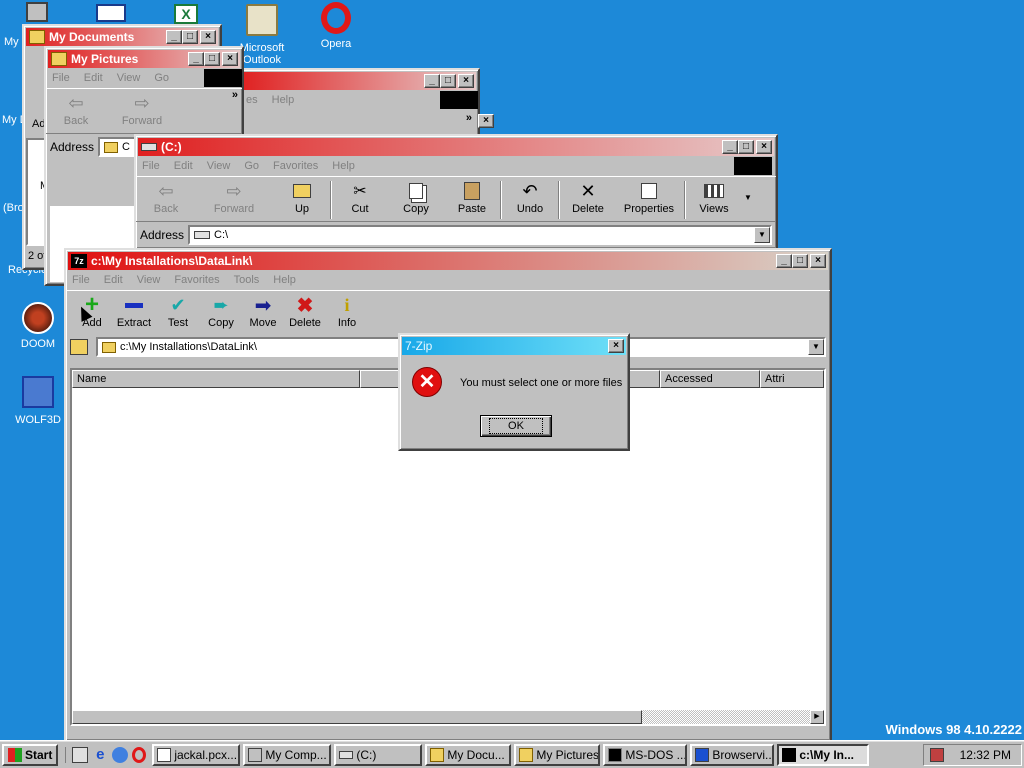 The width and height of the screenshot is (1024, 768). I want to click on column-header-name: Name, so click(216, 379).